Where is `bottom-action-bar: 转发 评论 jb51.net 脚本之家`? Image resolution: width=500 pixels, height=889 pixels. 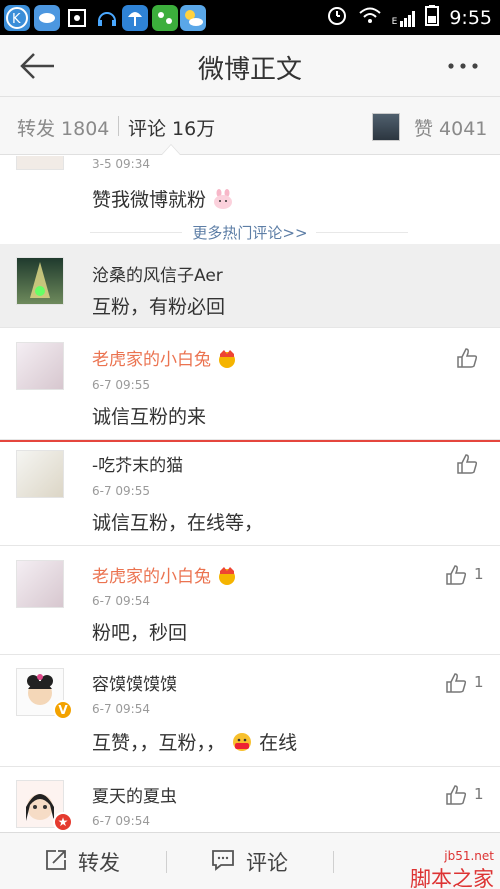 bottom-action-bar: 转发 评论 jb51.net 脚本之家 is located at coordinates (250, 860).